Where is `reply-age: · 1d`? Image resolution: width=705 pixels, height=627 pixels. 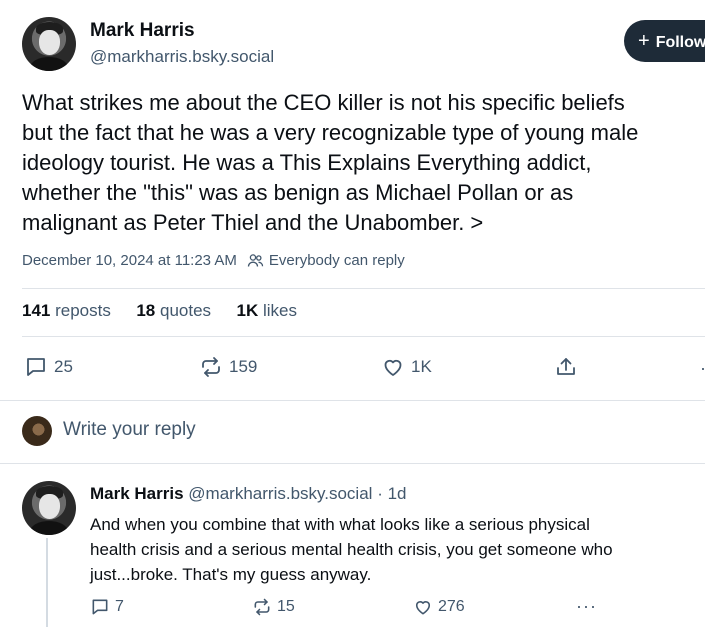
reply-age: · 1d is located at coordinates (391, 493).